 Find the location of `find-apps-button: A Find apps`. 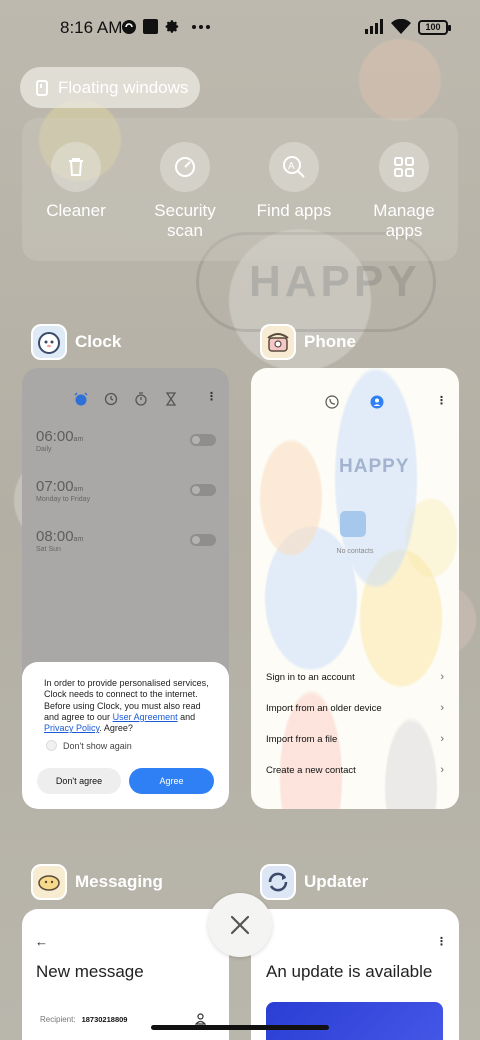

find-apps-button: A Find apps is located at coordinates (294, 181).